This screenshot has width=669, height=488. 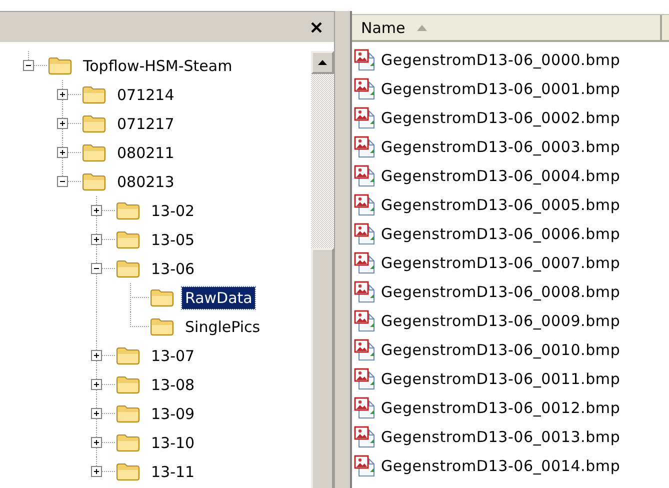 What do you see at coordinates (173, 269) in the screenshot?
I see `folder-label: 13-06` at bounding box center [173, 269].